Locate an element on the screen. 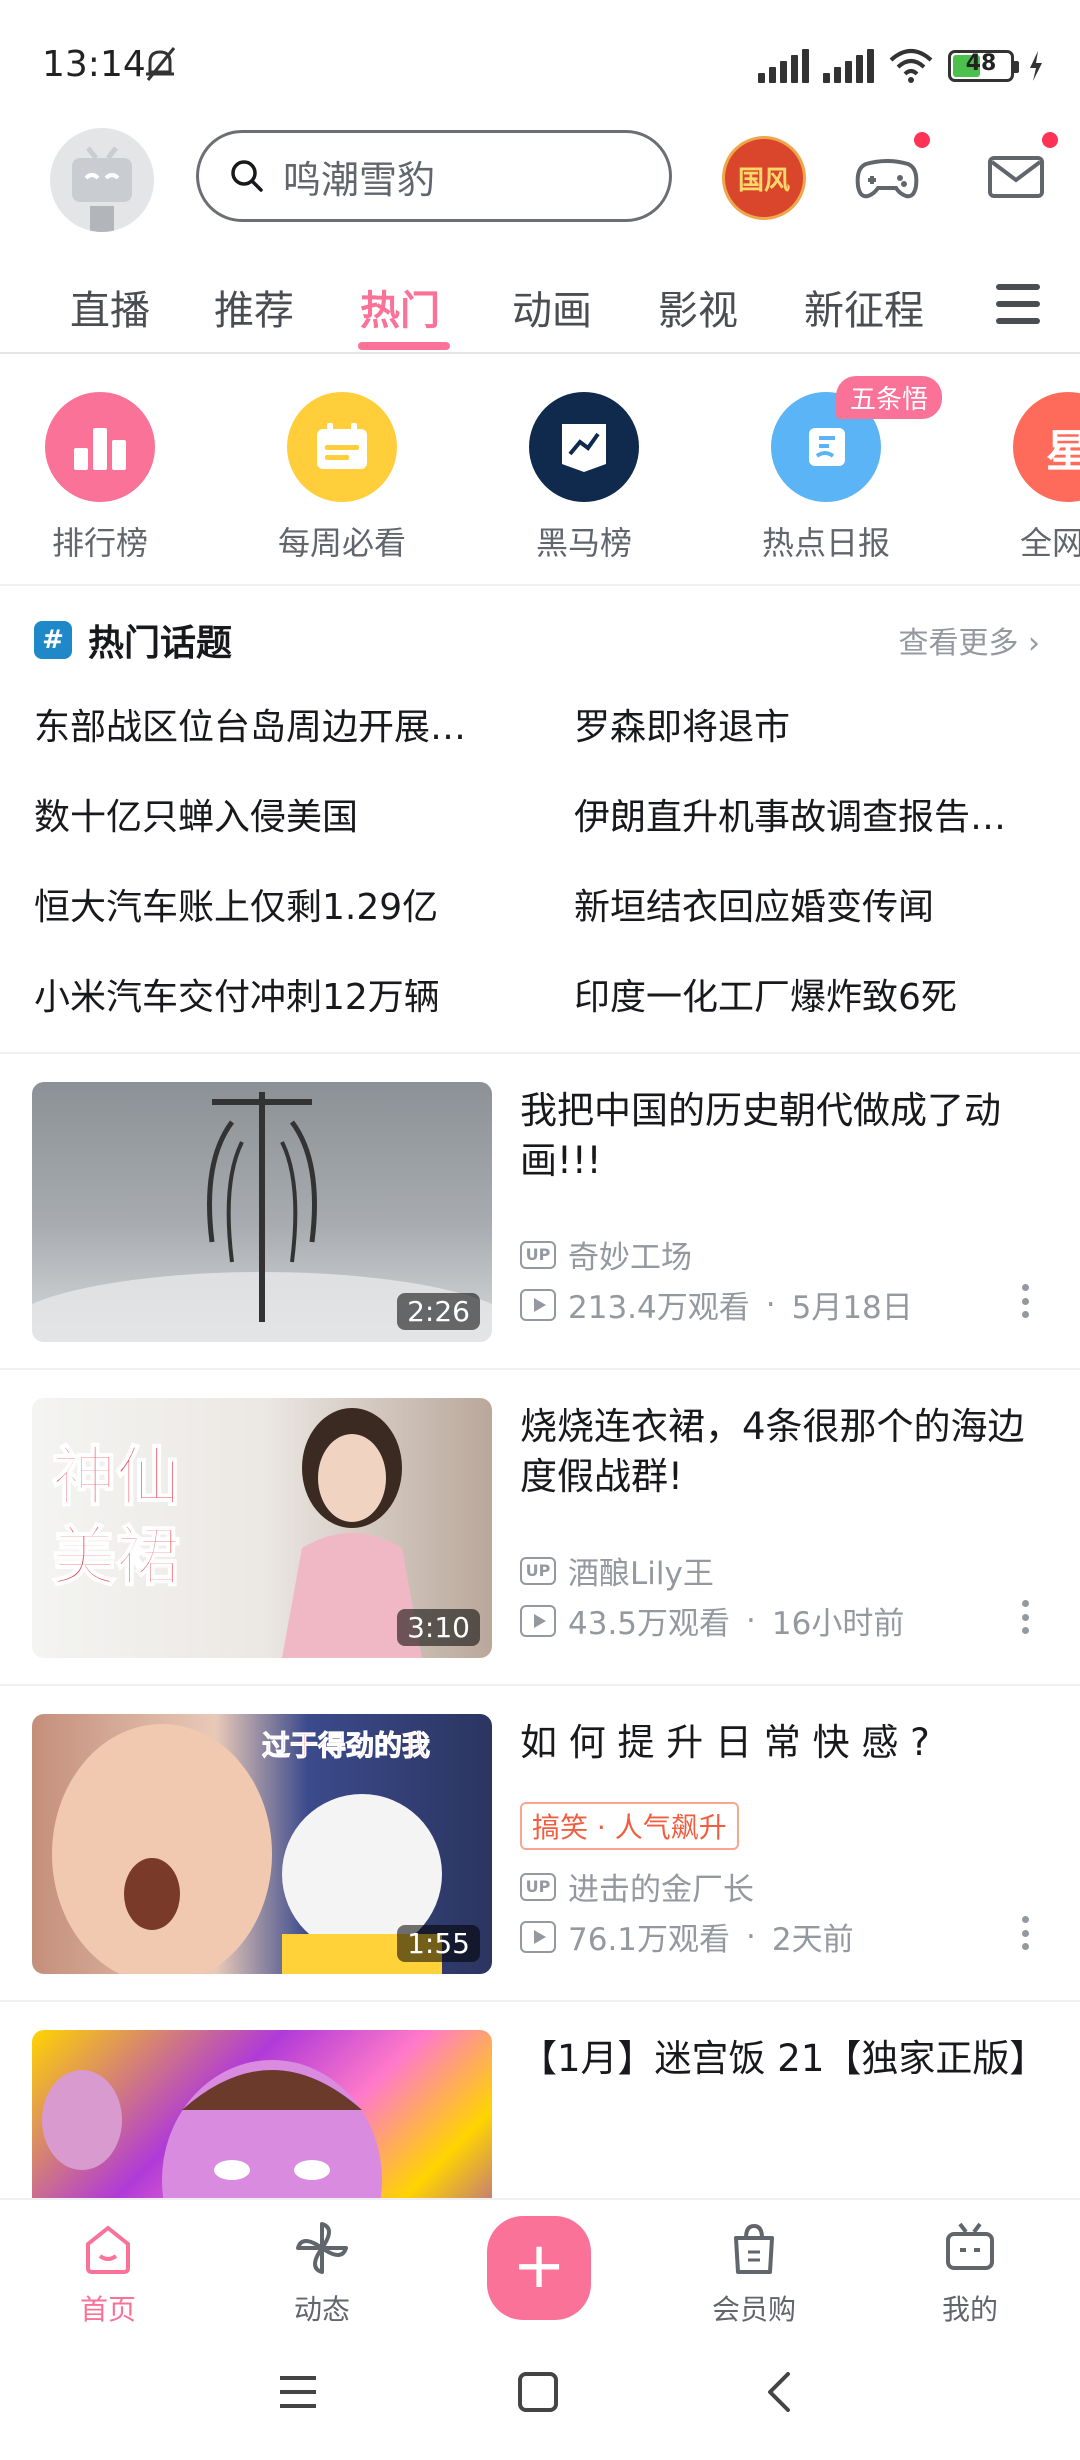  uploader-name: 奇妙工场 is located at coordinates (630, 1258).